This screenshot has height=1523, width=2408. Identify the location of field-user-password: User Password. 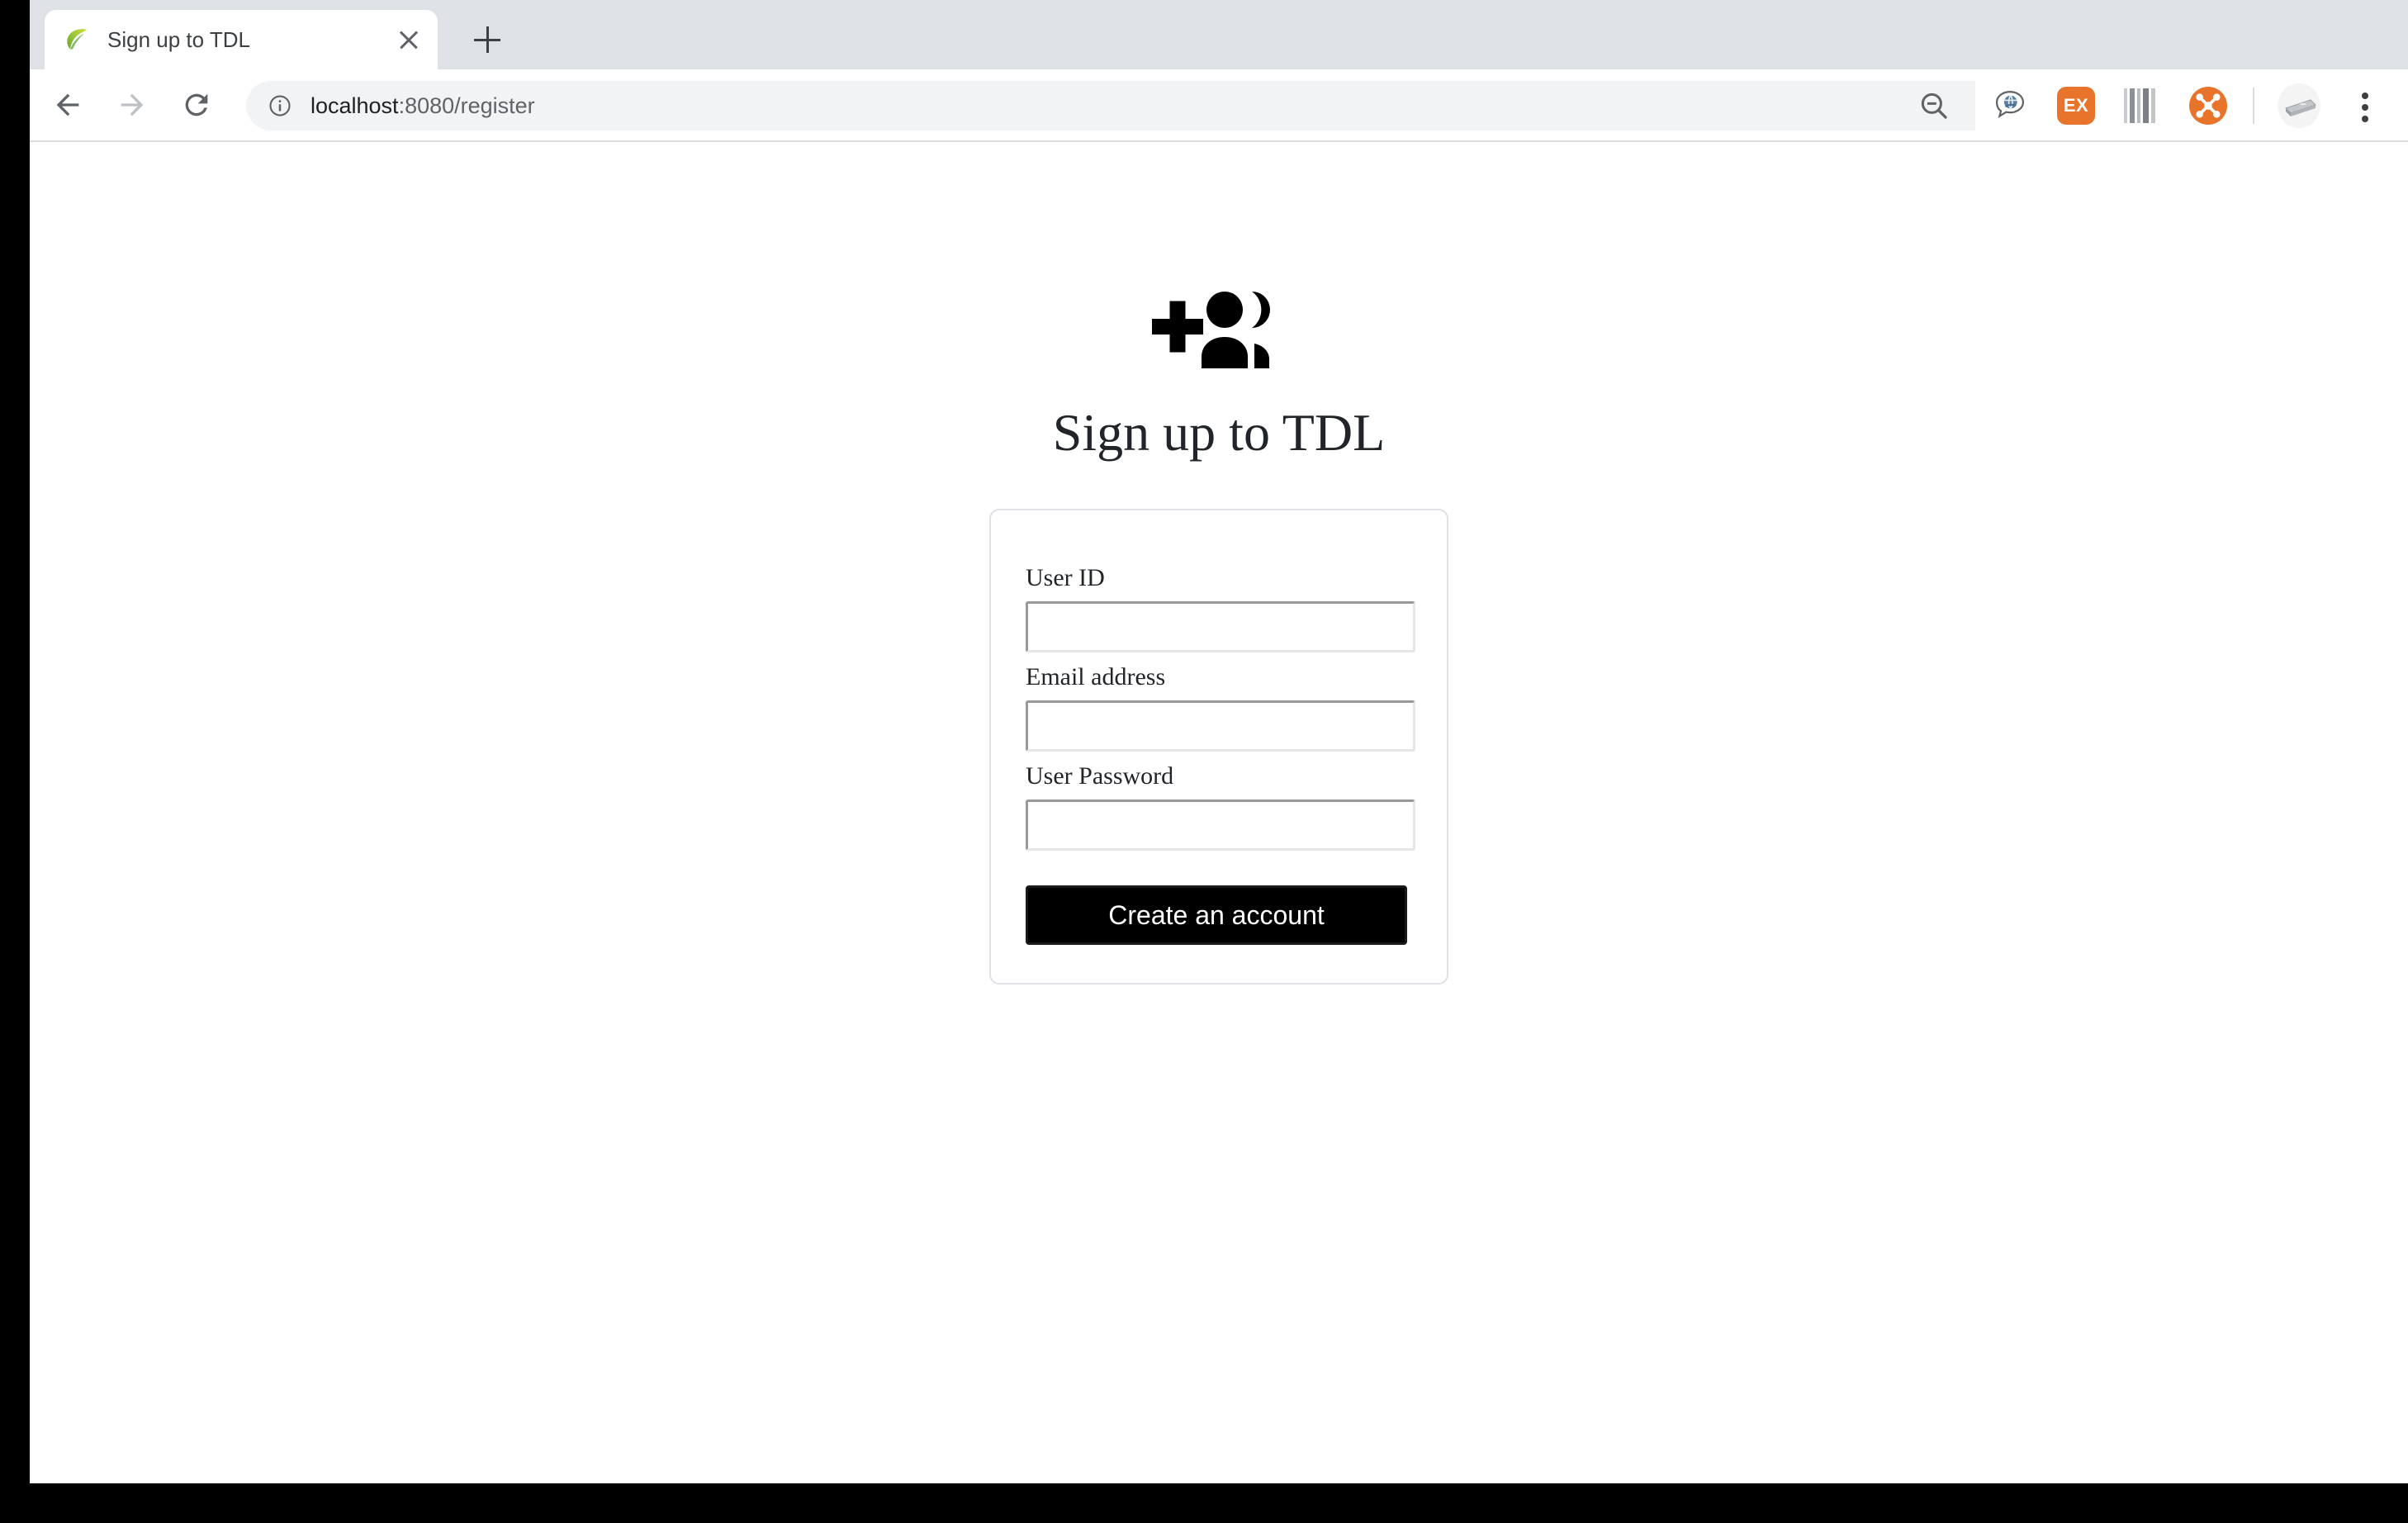
(1221, 806).